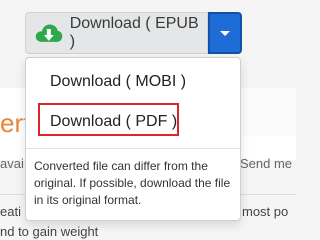 Image resolution: width=320 pixels, height=240 pixels. I want to click on menu-item-label: Download ( MOBI ), so click(118, 81).